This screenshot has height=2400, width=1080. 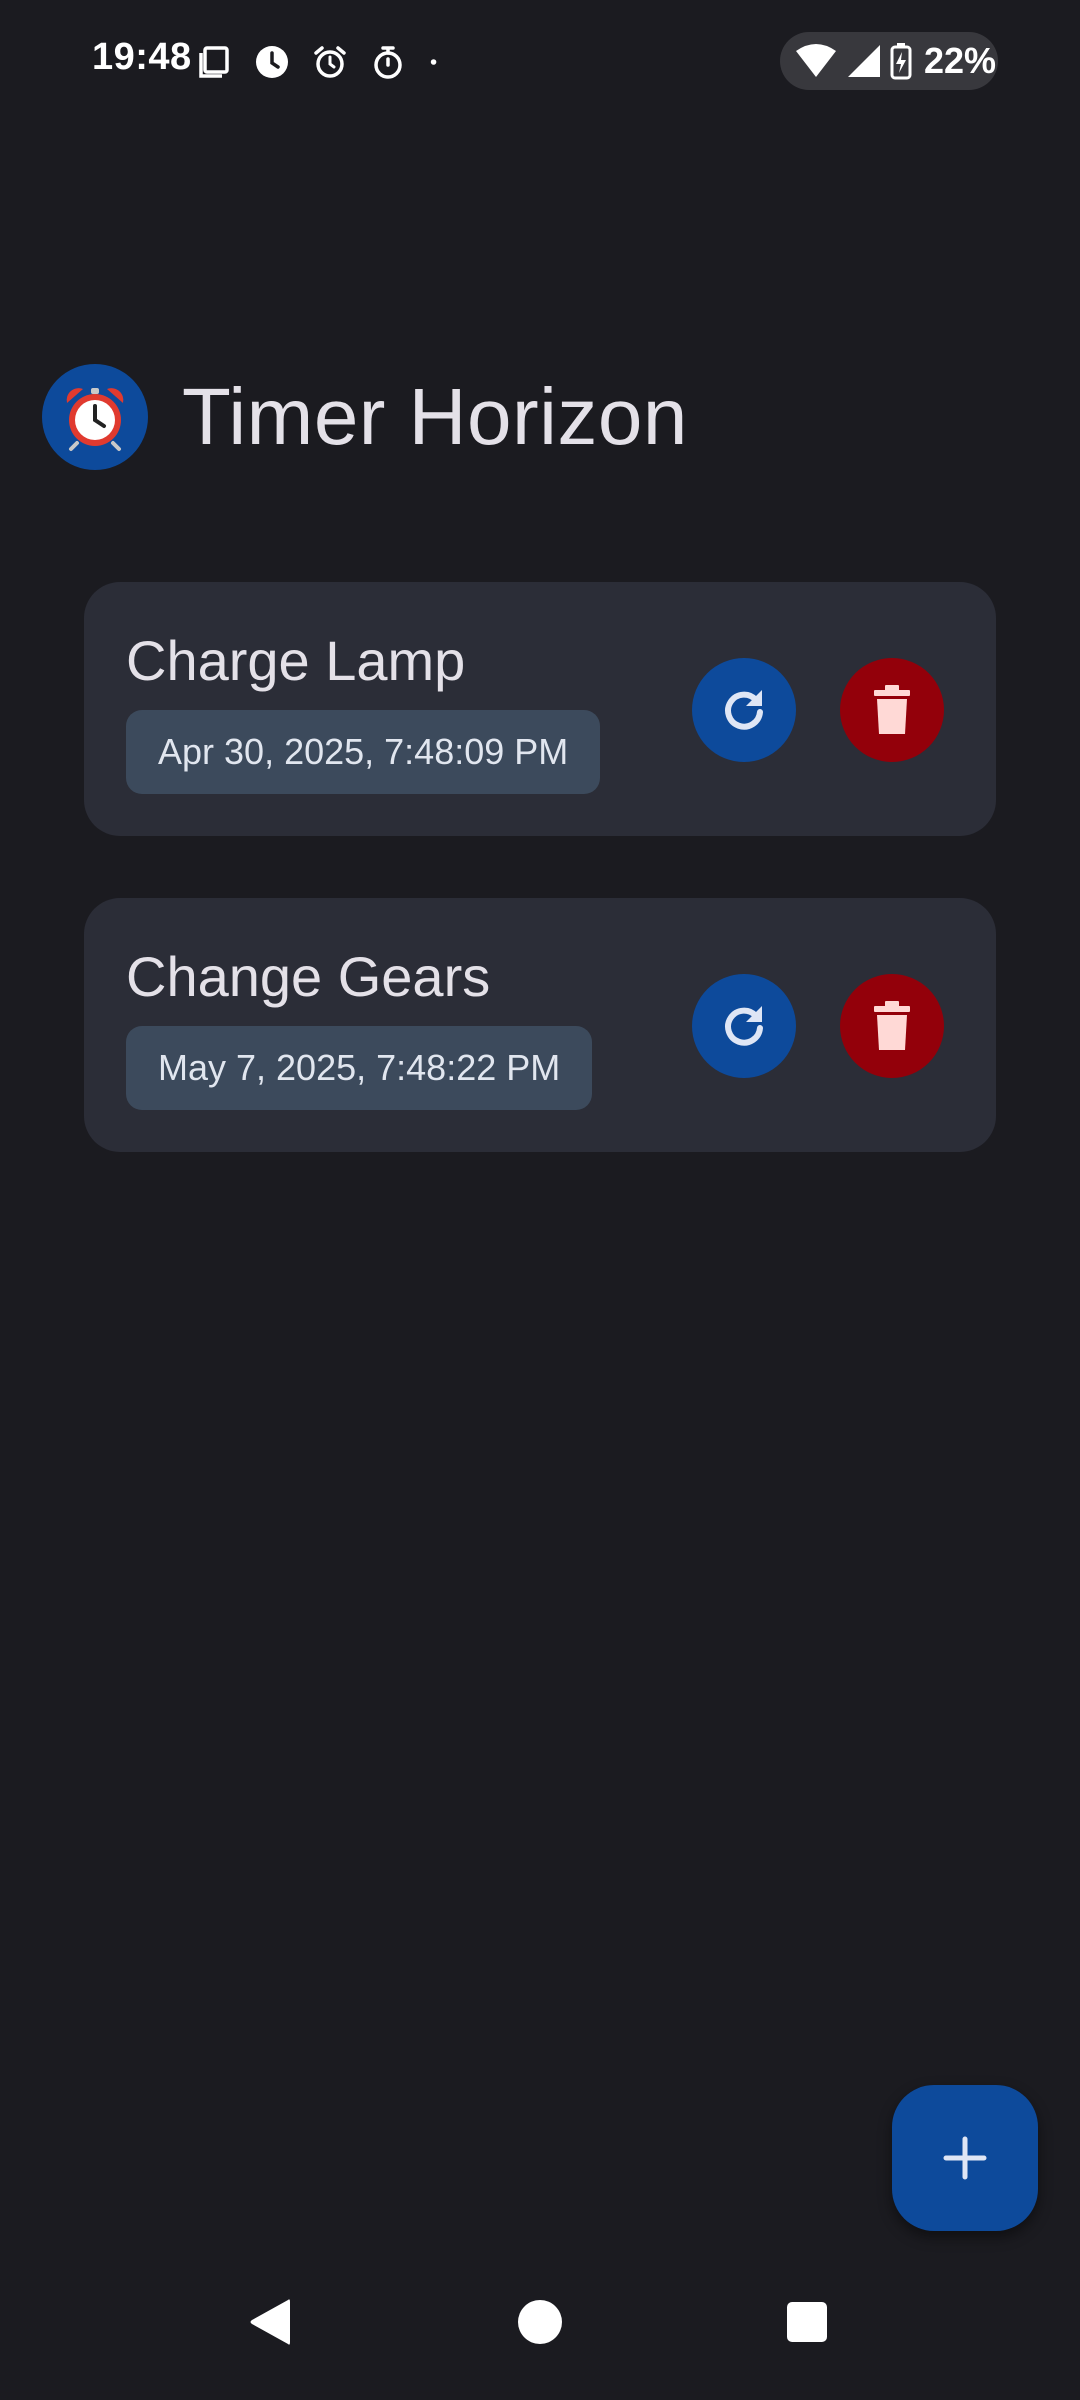 What do you see at coordinates (816, 60) in the screenshot?
I see `wifi-icon` at bounding box center [816, 60].